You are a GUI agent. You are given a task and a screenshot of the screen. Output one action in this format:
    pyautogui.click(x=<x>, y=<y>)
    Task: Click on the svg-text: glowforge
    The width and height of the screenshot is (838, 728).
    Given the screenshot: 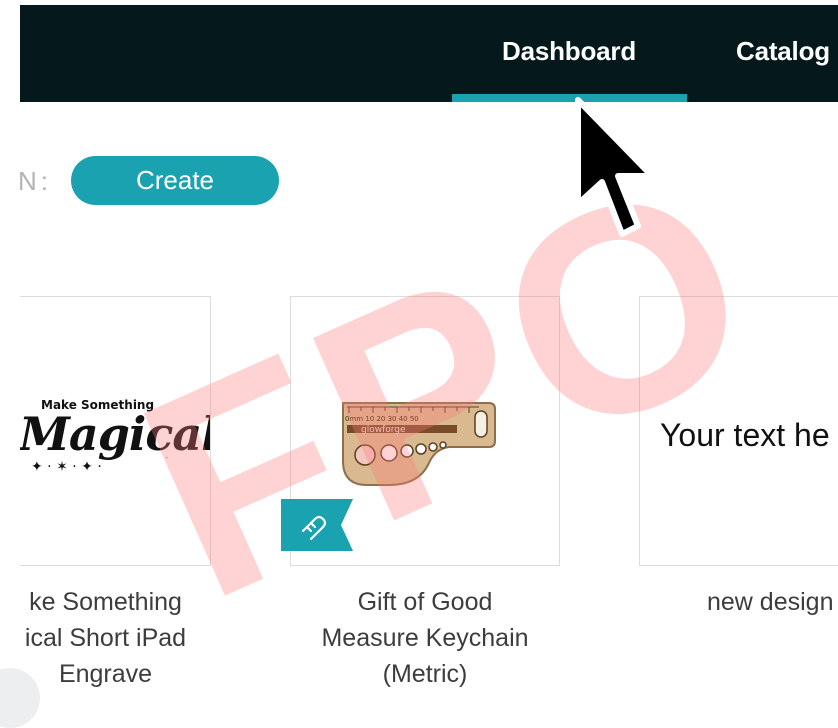 What is the action you would take?
    pyautogui.click(x=383, y=430)
    